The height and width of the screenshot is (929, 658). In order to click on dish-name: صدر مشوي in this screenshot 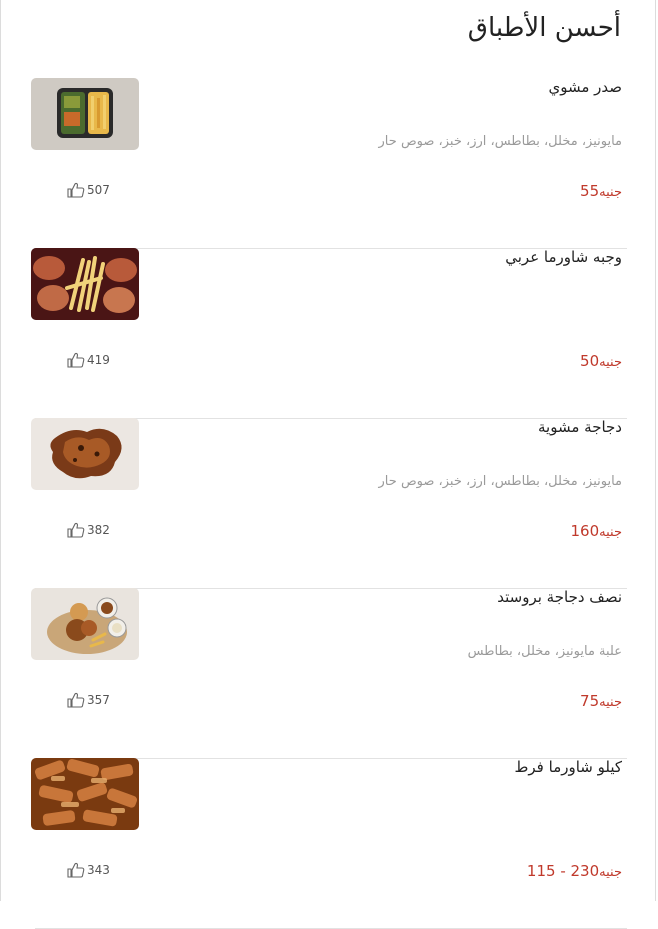, I will do `click(585, 87)`.